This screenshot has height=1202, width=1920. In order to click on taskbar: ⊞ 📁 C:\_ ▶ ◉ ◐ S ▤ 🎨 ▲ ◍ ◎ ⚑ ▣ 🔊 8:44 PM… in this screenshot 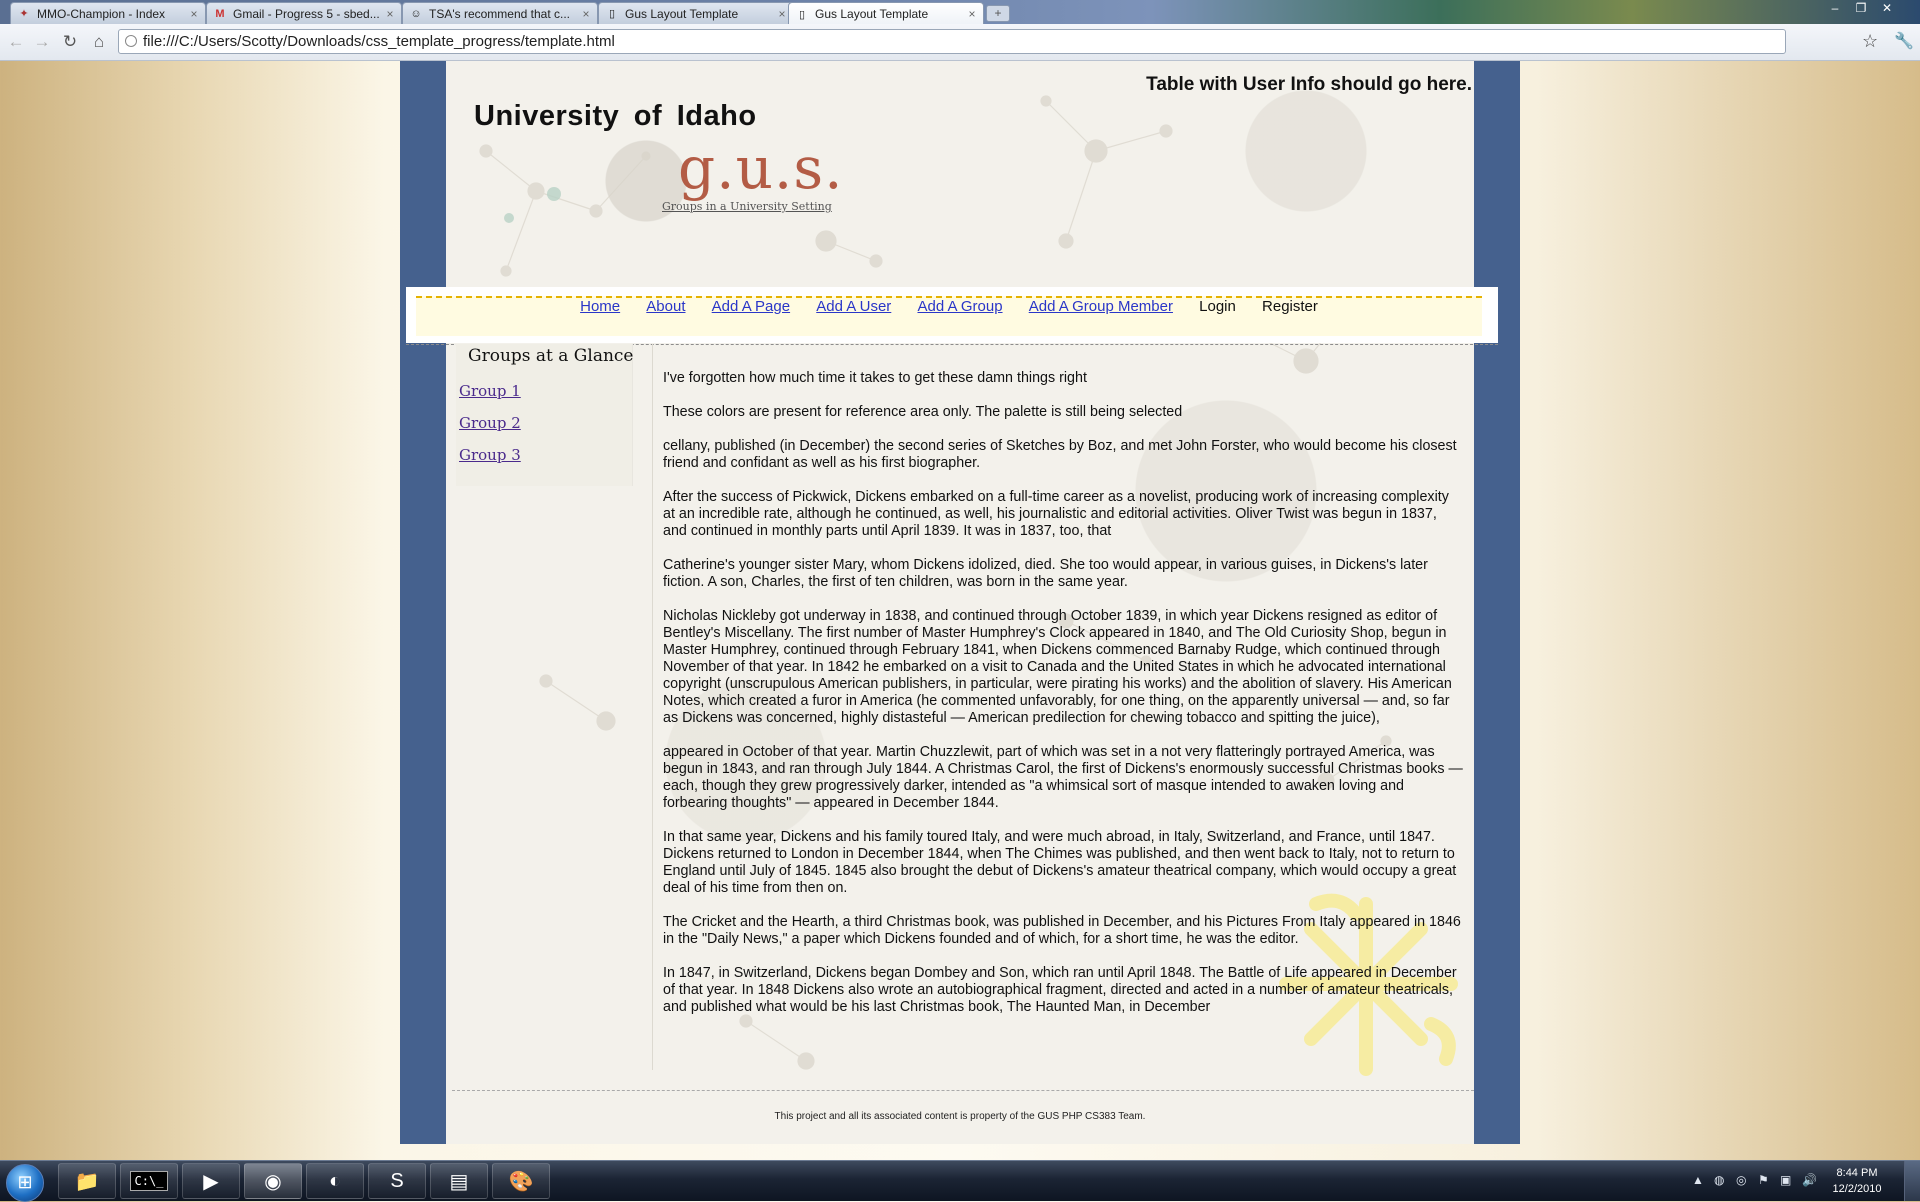, I will do `click(960, 1181)`.